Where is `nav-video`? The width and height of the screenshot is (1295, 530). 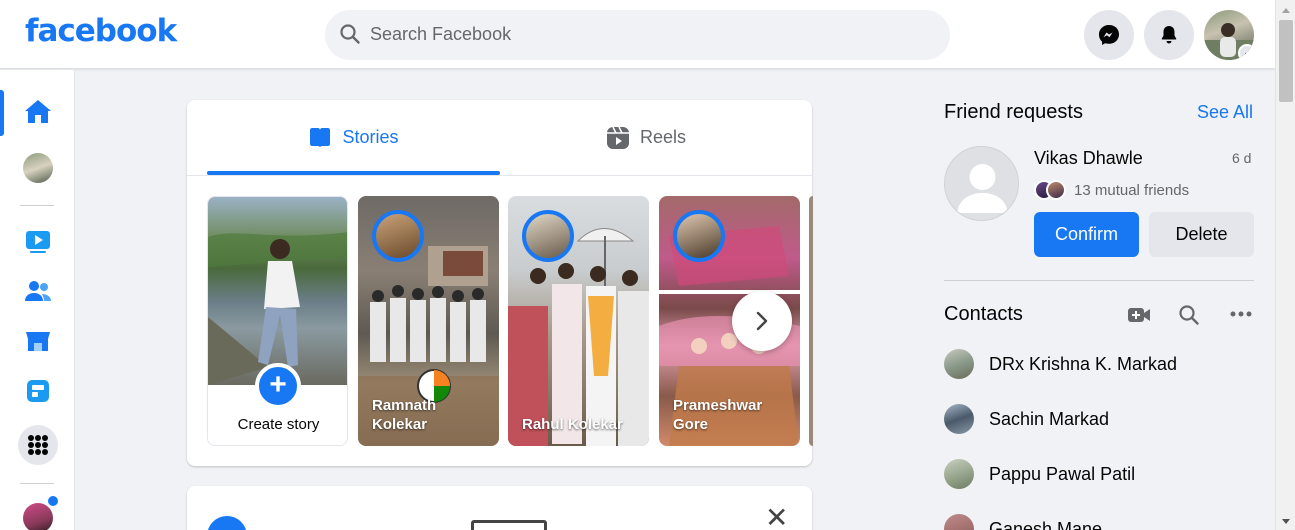
nav-video is located at coordinates (38, 241).